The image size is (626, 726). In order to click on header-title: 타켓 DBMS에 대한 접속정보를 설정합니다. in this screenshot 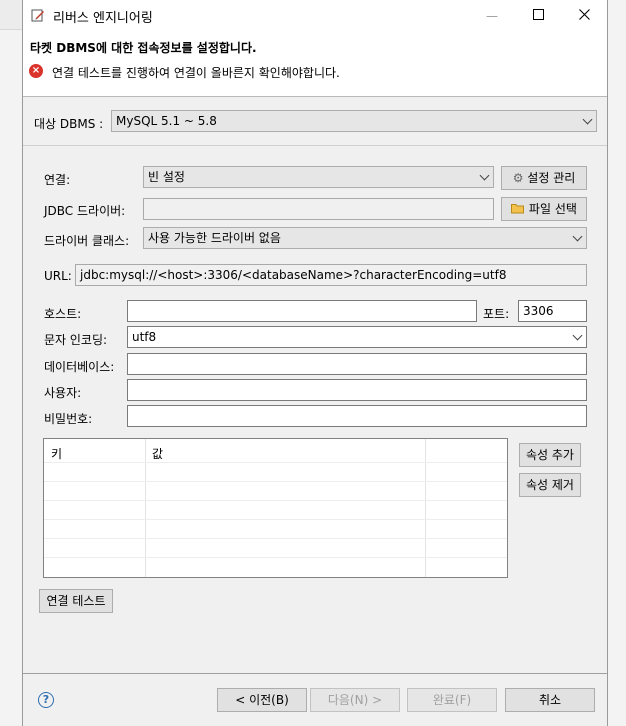, I will do `click(143, 48)`.